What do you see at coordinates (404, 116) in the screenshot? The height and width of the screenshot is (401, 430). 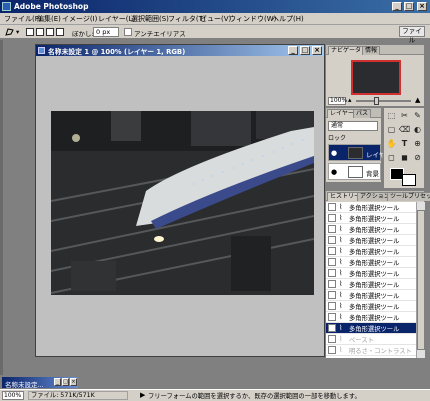 I see `crop-tool-icon: ✂` at bounding box center [404, 116].